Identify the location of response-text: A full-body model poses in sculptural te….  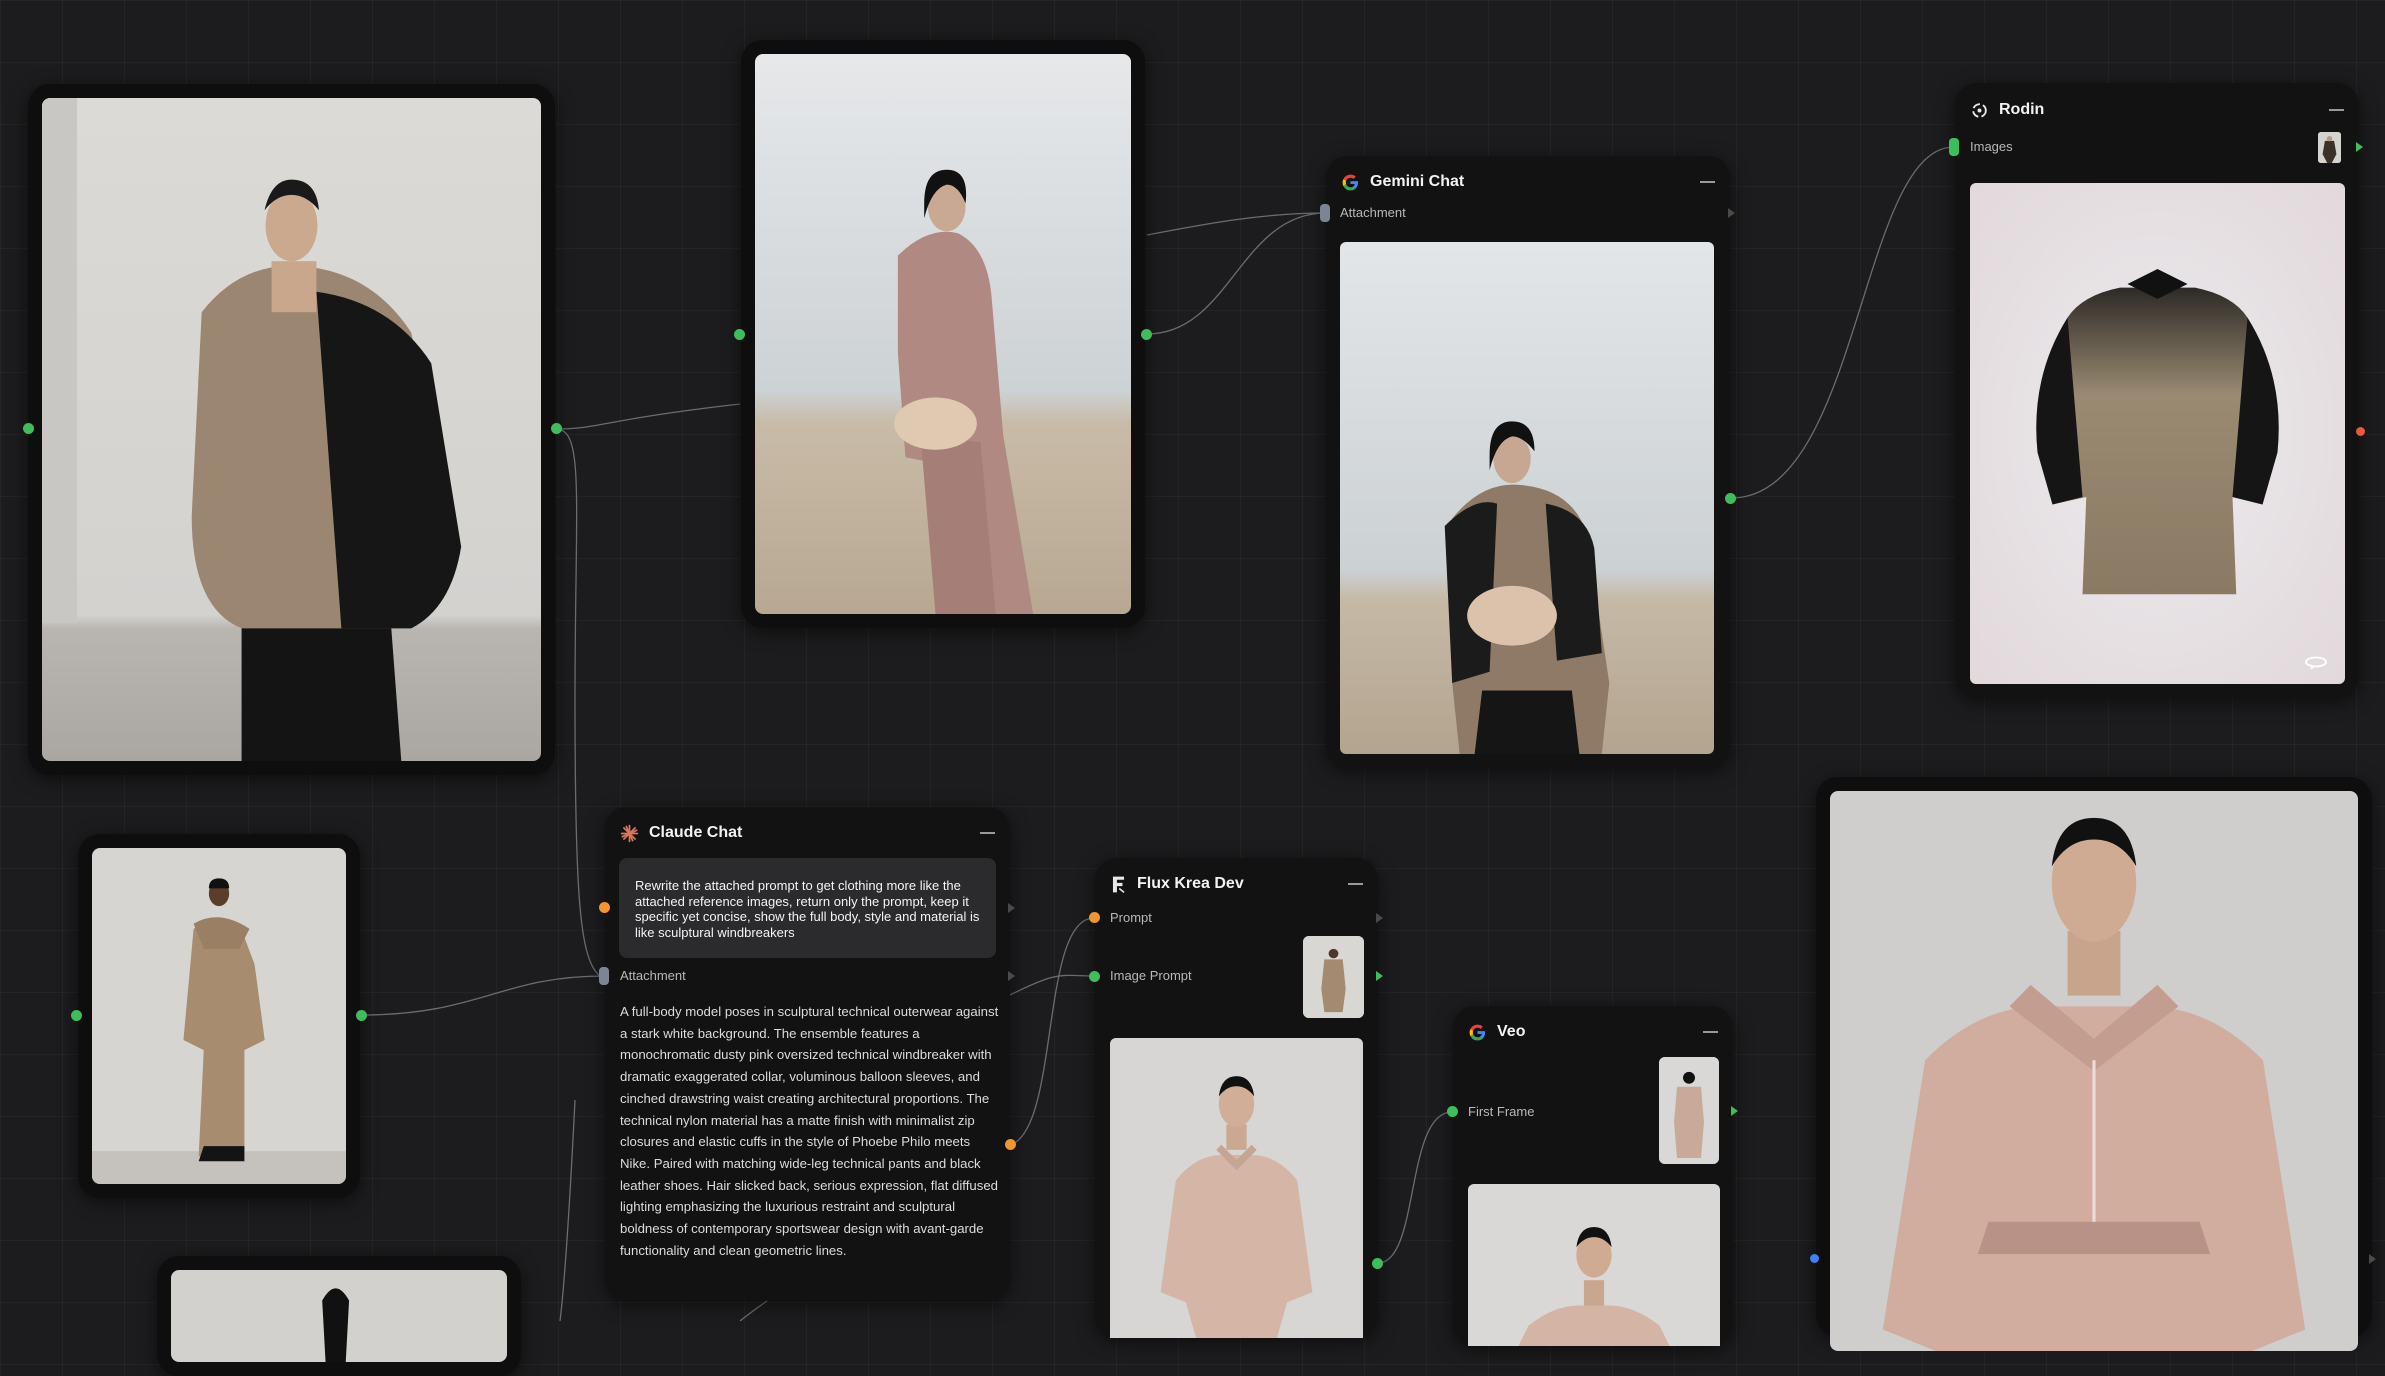
(809, 1131).